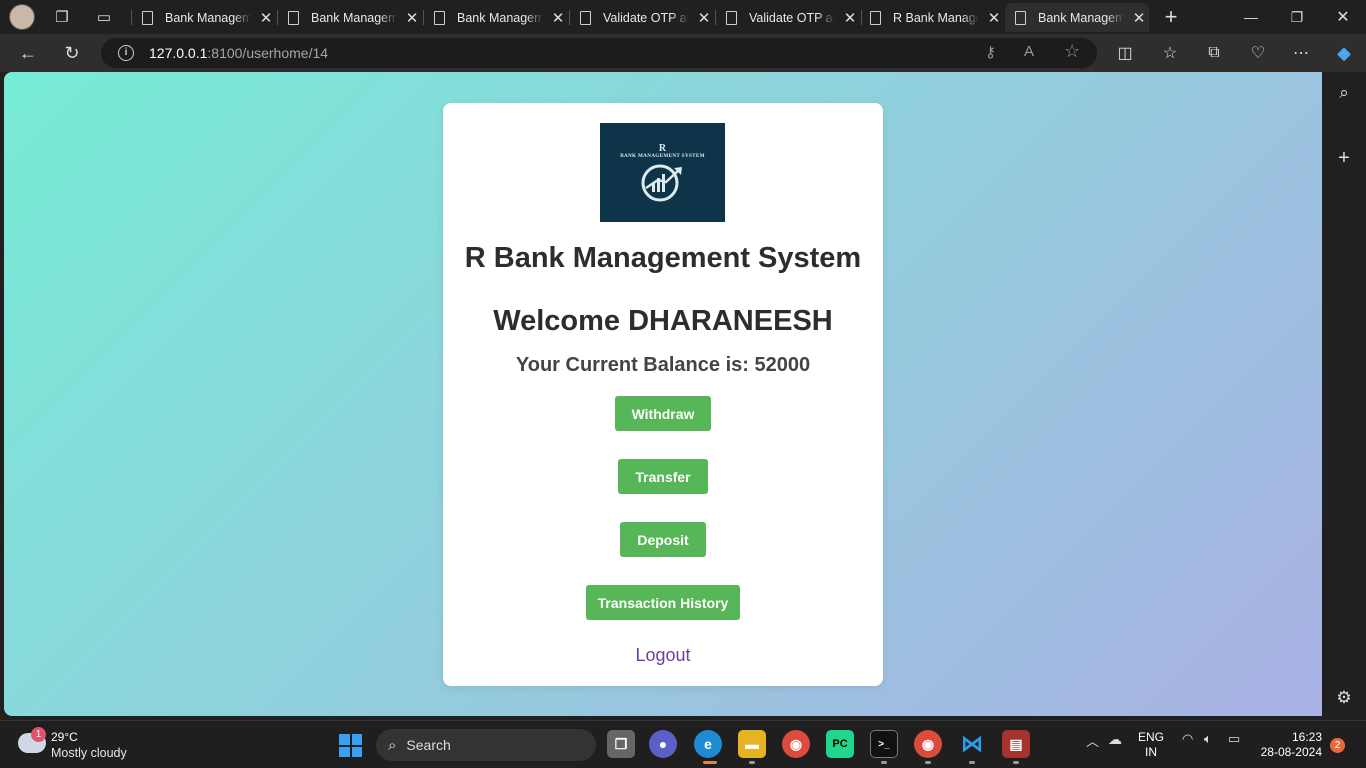  I want to click on tab-2: Bank Management System ✕, so click(349, 17).